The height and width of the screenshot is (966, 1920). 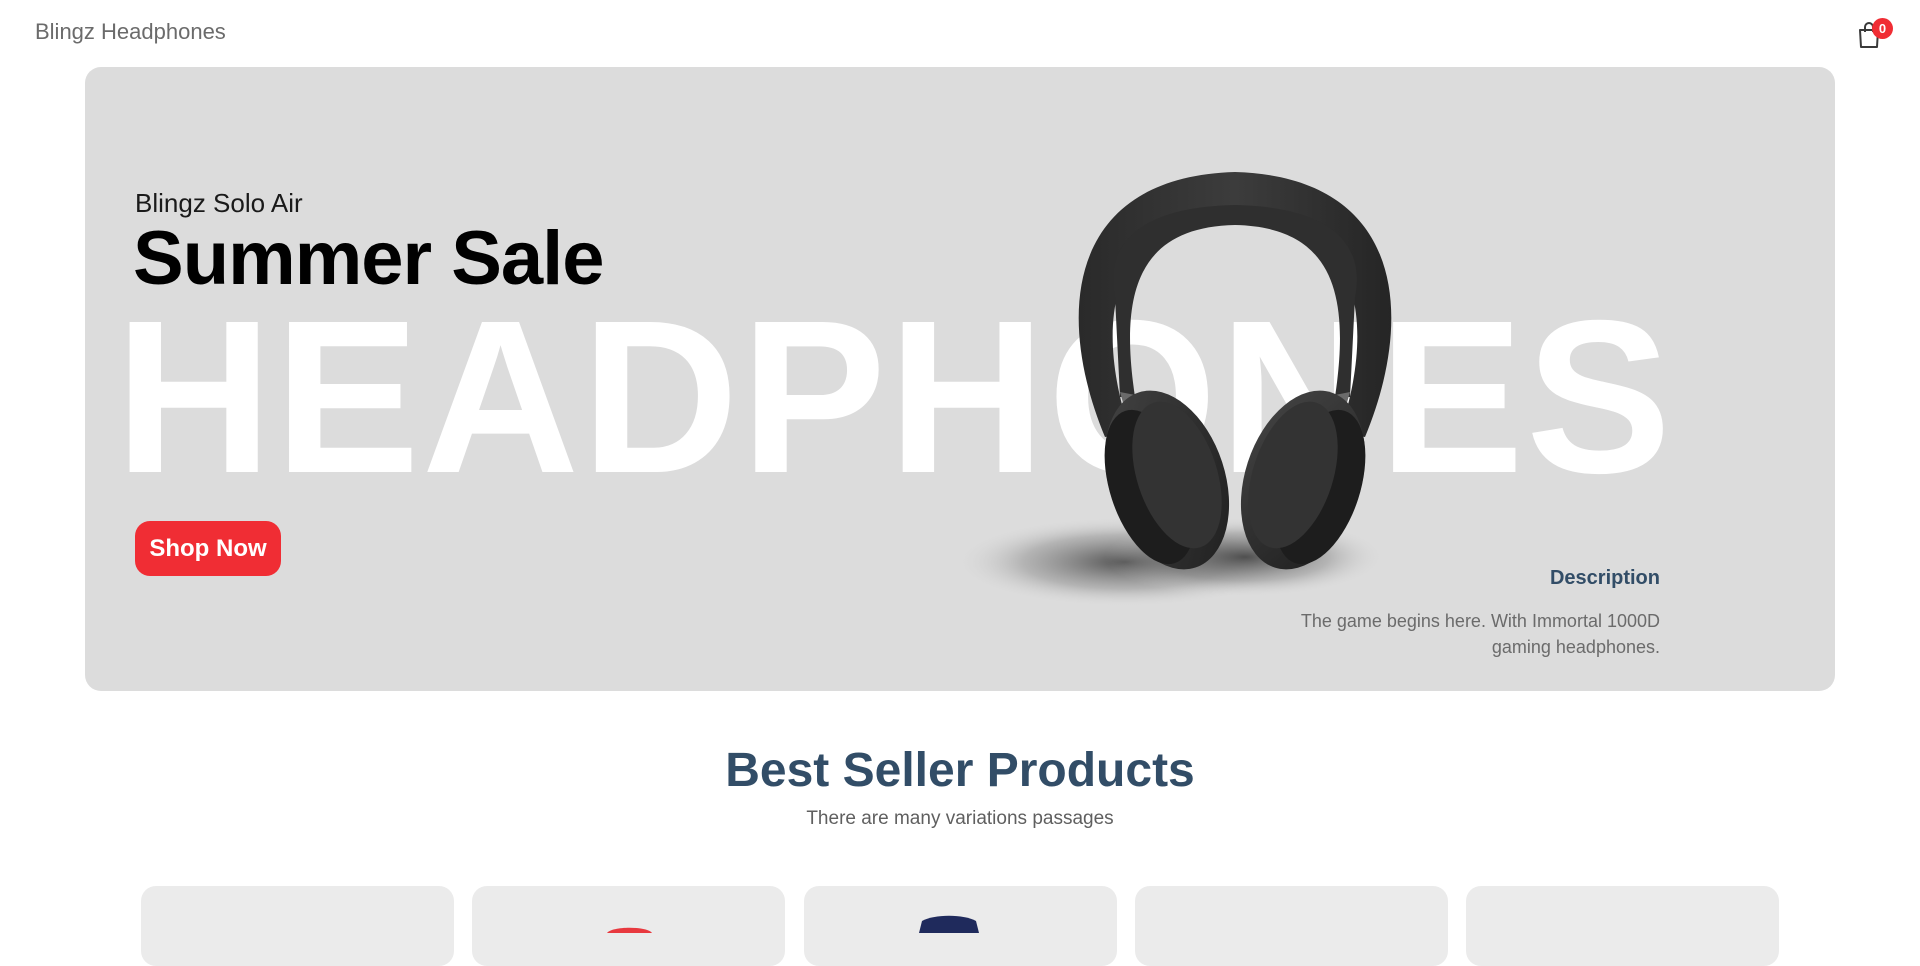 I want to click on red-speaker-image, so click(x=629, y=930).